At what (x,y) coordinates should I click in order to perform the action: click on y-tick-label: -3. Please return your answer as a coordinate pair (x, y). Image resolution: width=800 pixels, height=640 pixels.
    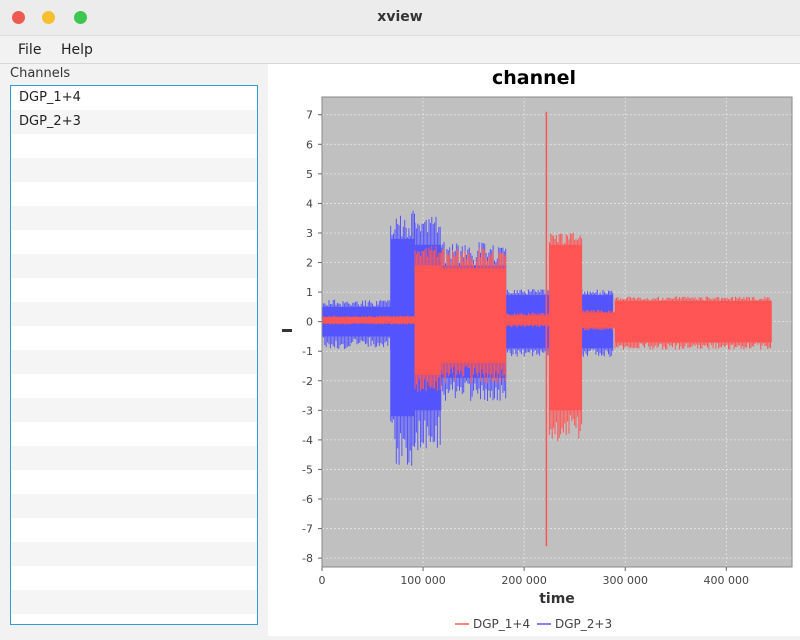
    Looking at the image, I should click on (307, 410).